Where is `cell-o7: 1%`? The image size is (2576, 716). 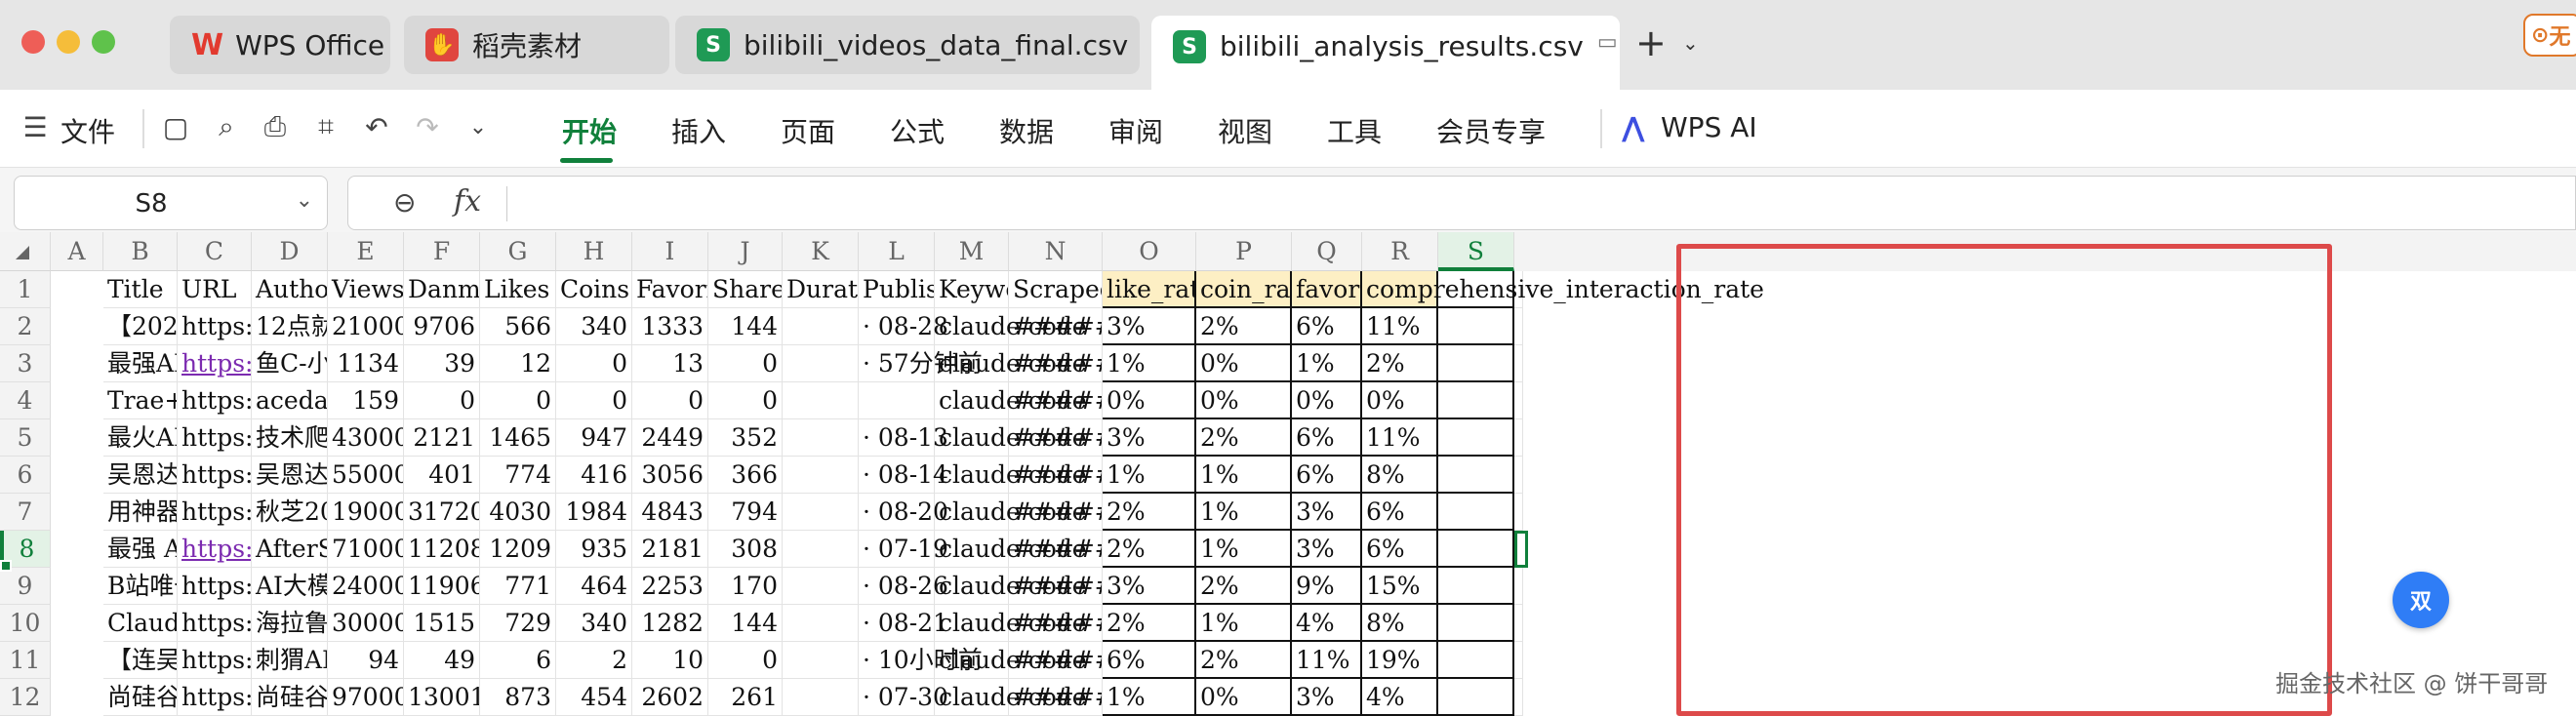 cell-o7: 1% is located at coordinates (1244, 512).